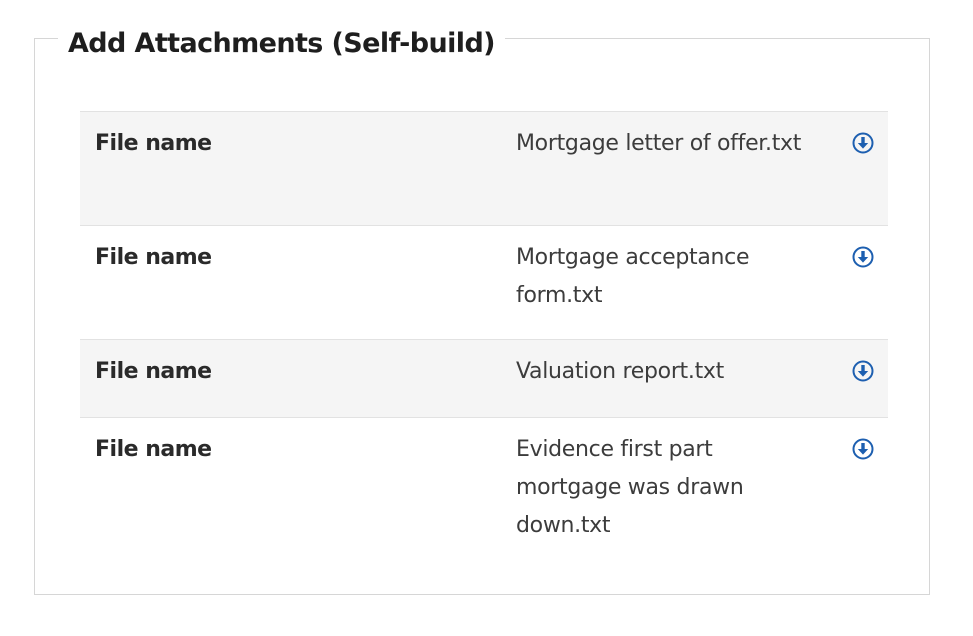 This screenshot has height=636, width=973. I want to click on file-name-value: Valuation report.txt, so click(620, 371).